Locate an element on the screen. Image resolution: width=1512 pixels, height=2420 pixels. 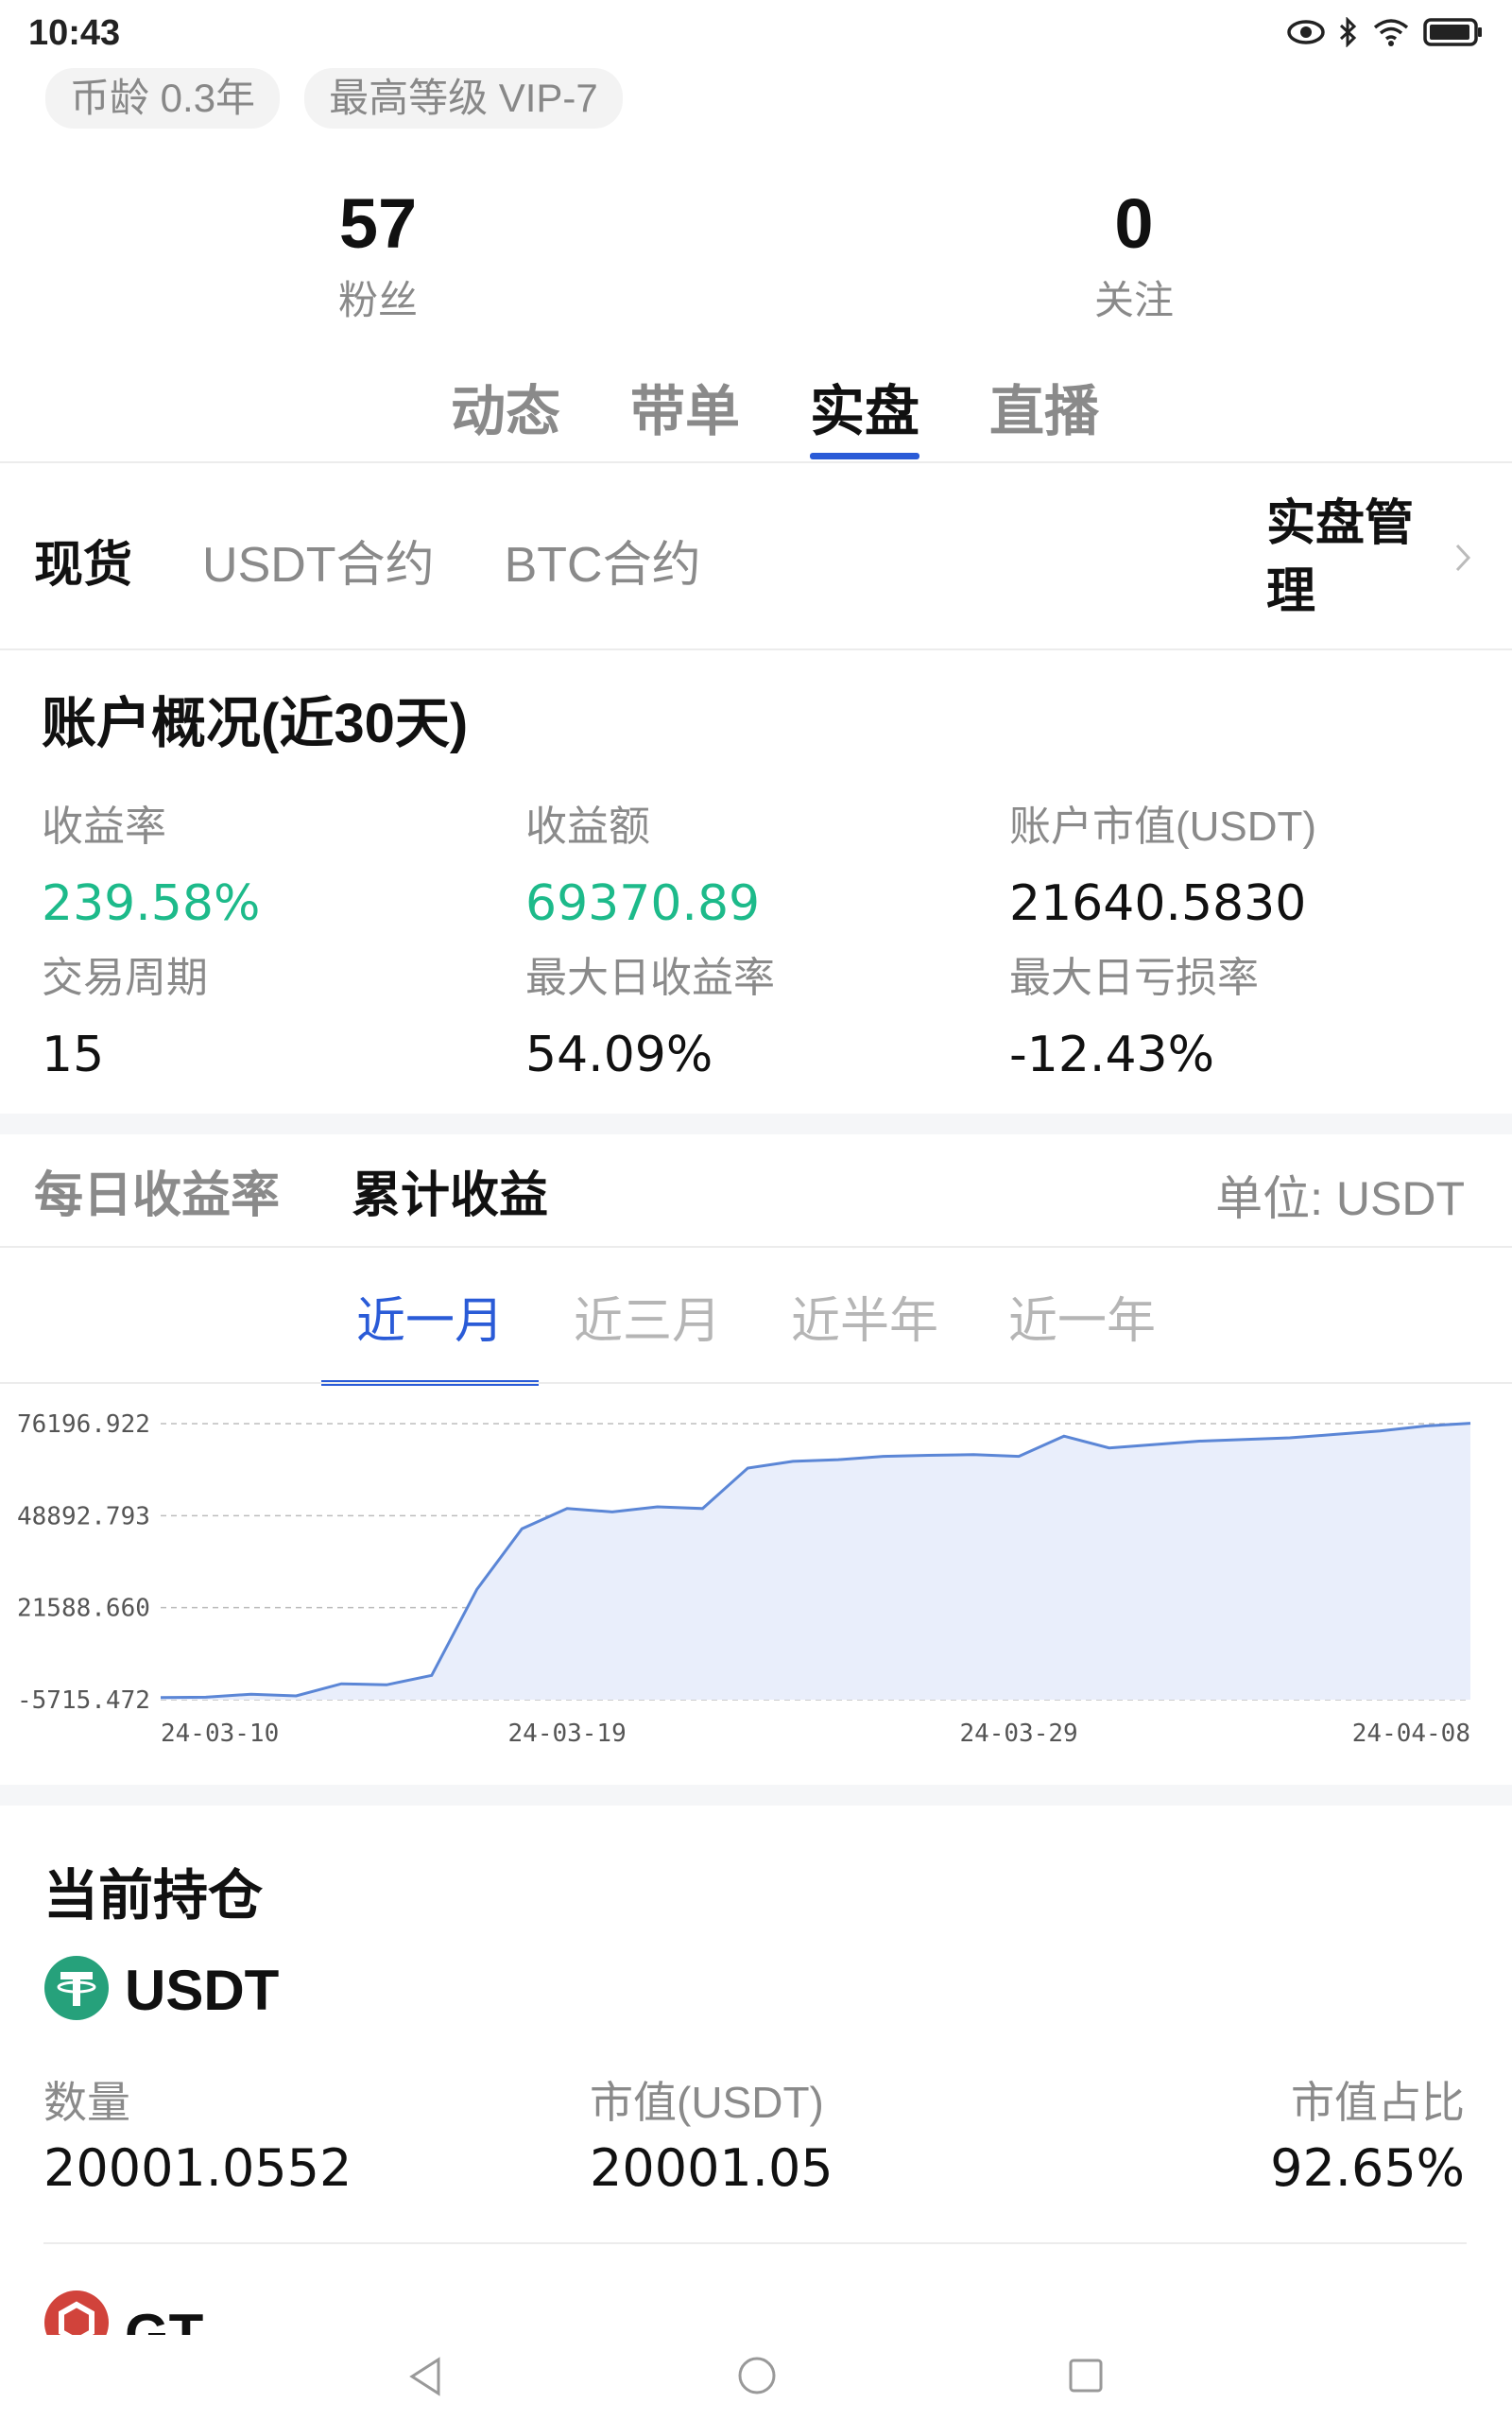
x-tick-label: 24-03-19 is located at coordinates (567, 1734).